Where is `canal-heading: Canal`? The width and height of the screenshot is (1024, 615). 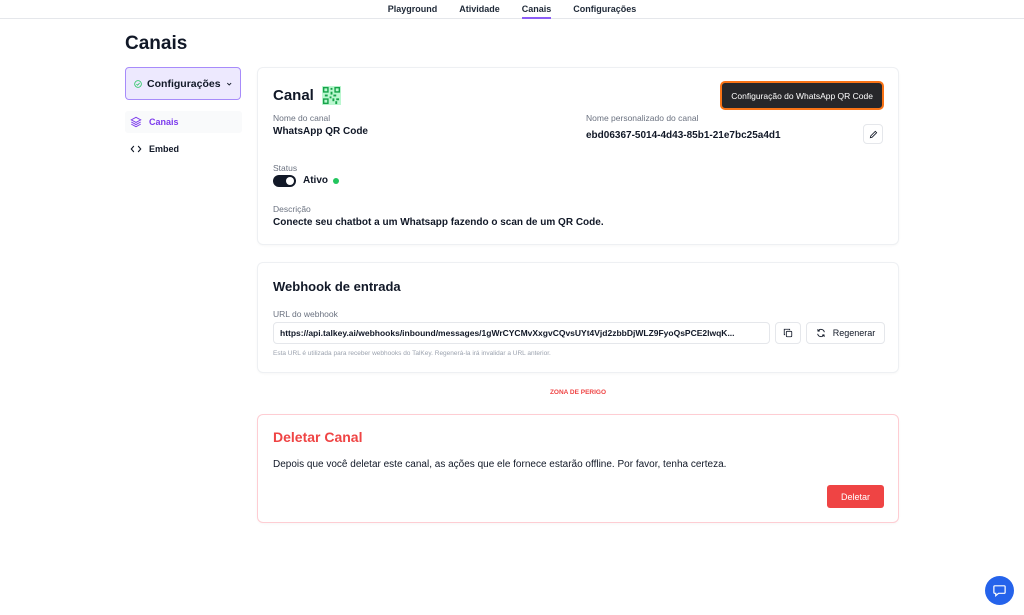
canal-heading: Canal is located at coordinates (307, 95).